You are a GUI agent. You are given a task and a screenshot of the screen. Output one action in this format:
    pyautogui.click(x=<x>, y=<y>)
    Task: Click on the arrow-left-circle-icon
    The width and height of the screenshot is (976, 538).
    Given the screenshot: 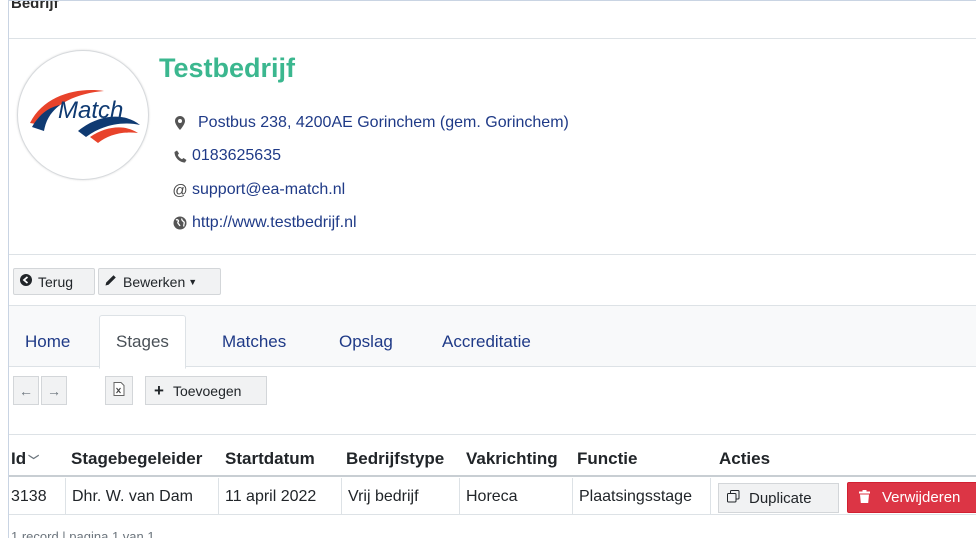 What is the action you would take?
    pyautogui.click(x=26, y=281)
    